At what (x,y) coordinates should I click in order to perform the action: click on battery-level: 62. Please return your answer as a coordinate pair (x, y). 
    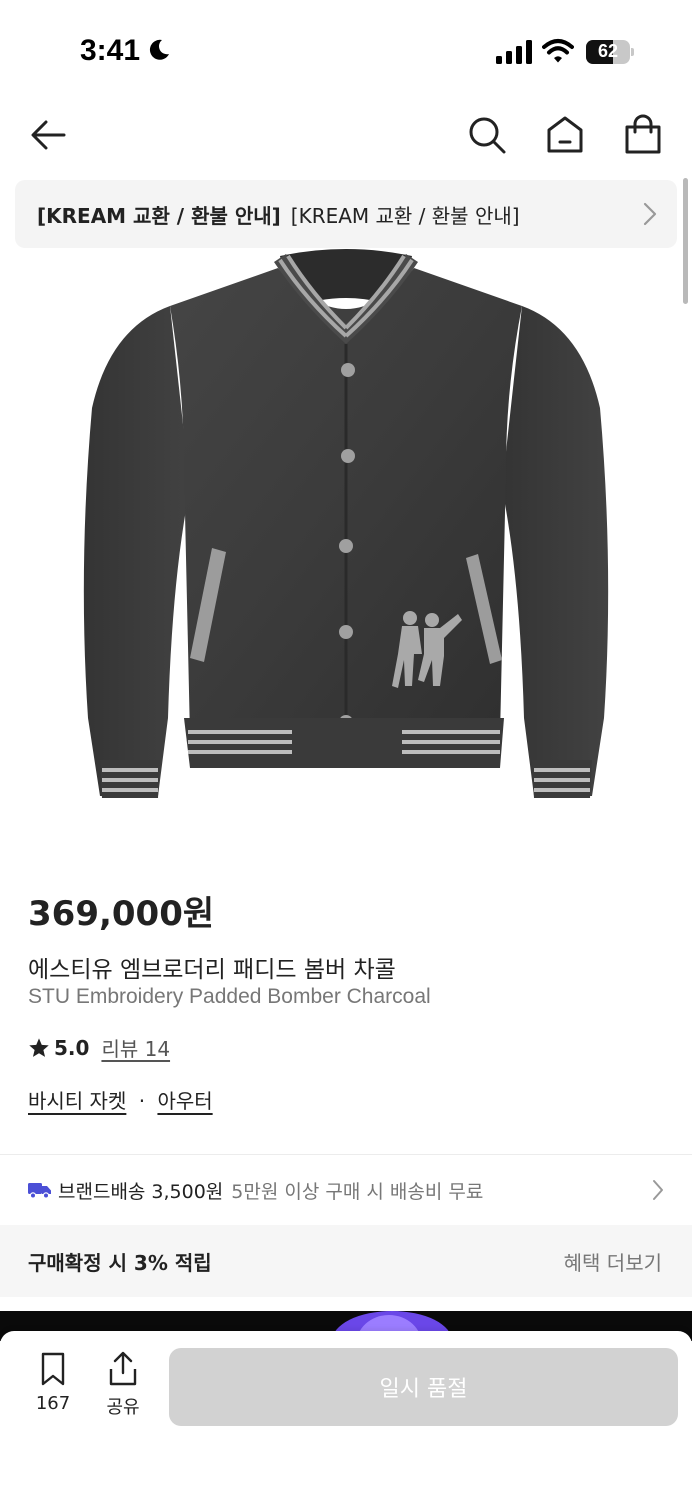
    Looking at the image, I should click on (608, 51).